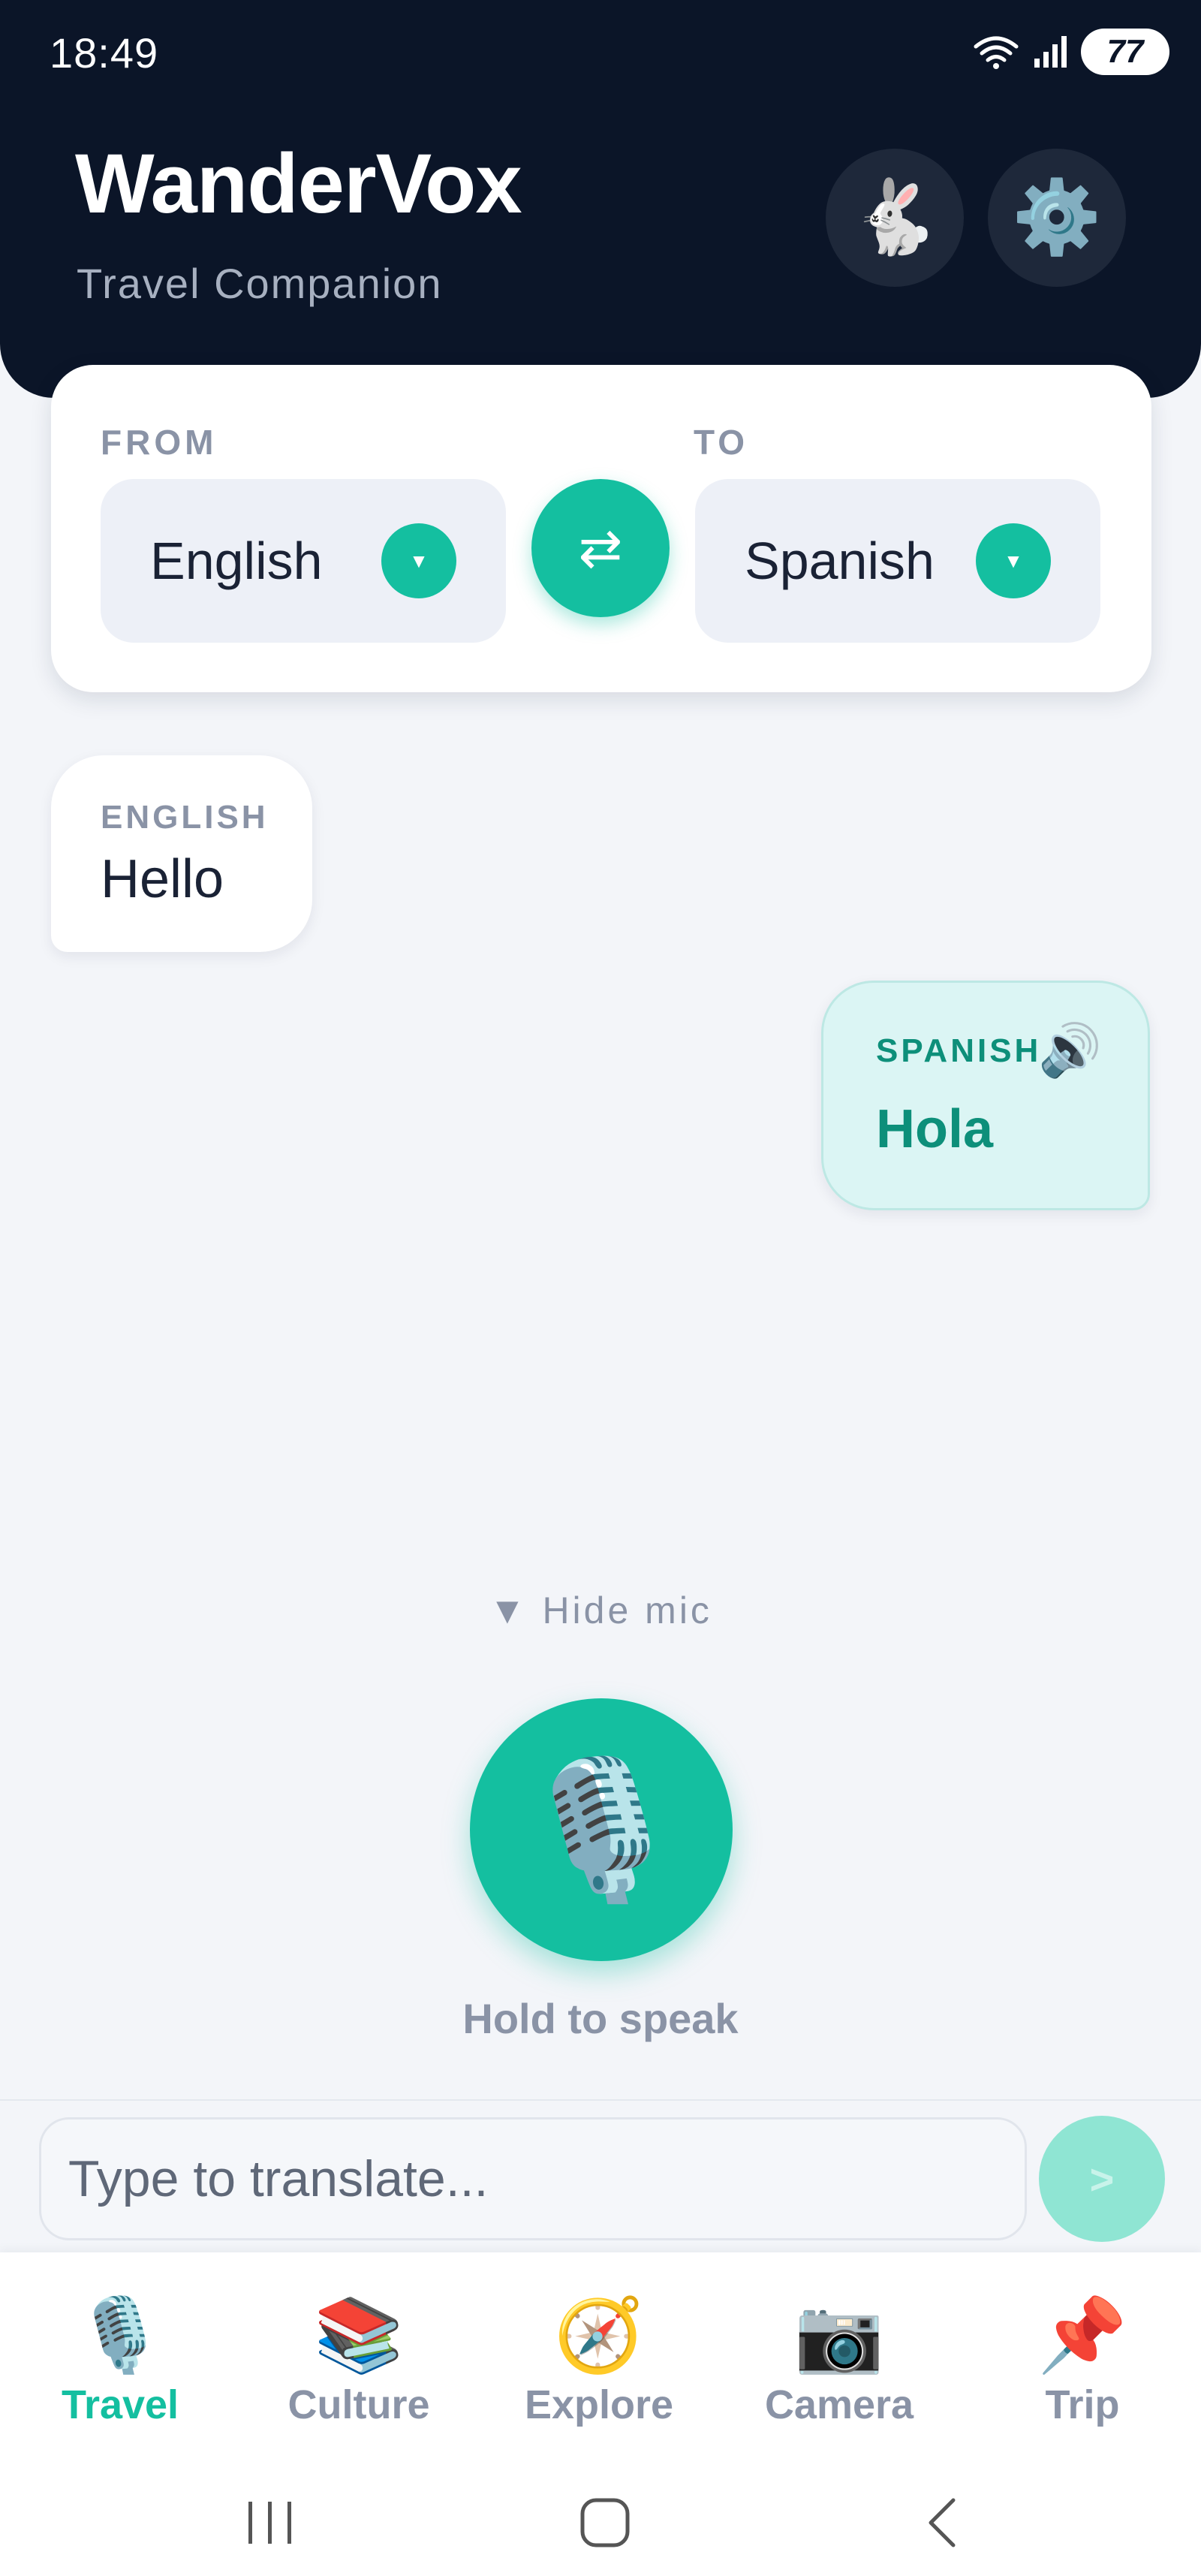 This screenshot has height=2576, width=1201. Describe the element at coordinates (600, 1610) in the screenshot. I see `hide-mic-toggle: ▼ Hide mic` at that location.